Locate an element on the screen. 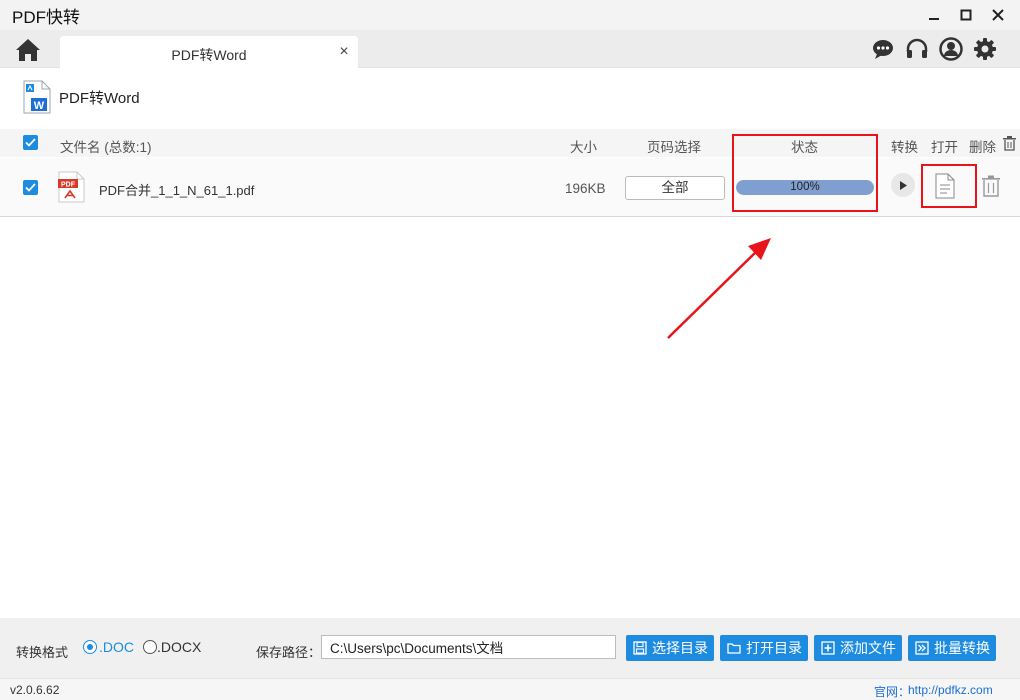  add-file-button: 添加文件 is located at coordinates (858, 648).